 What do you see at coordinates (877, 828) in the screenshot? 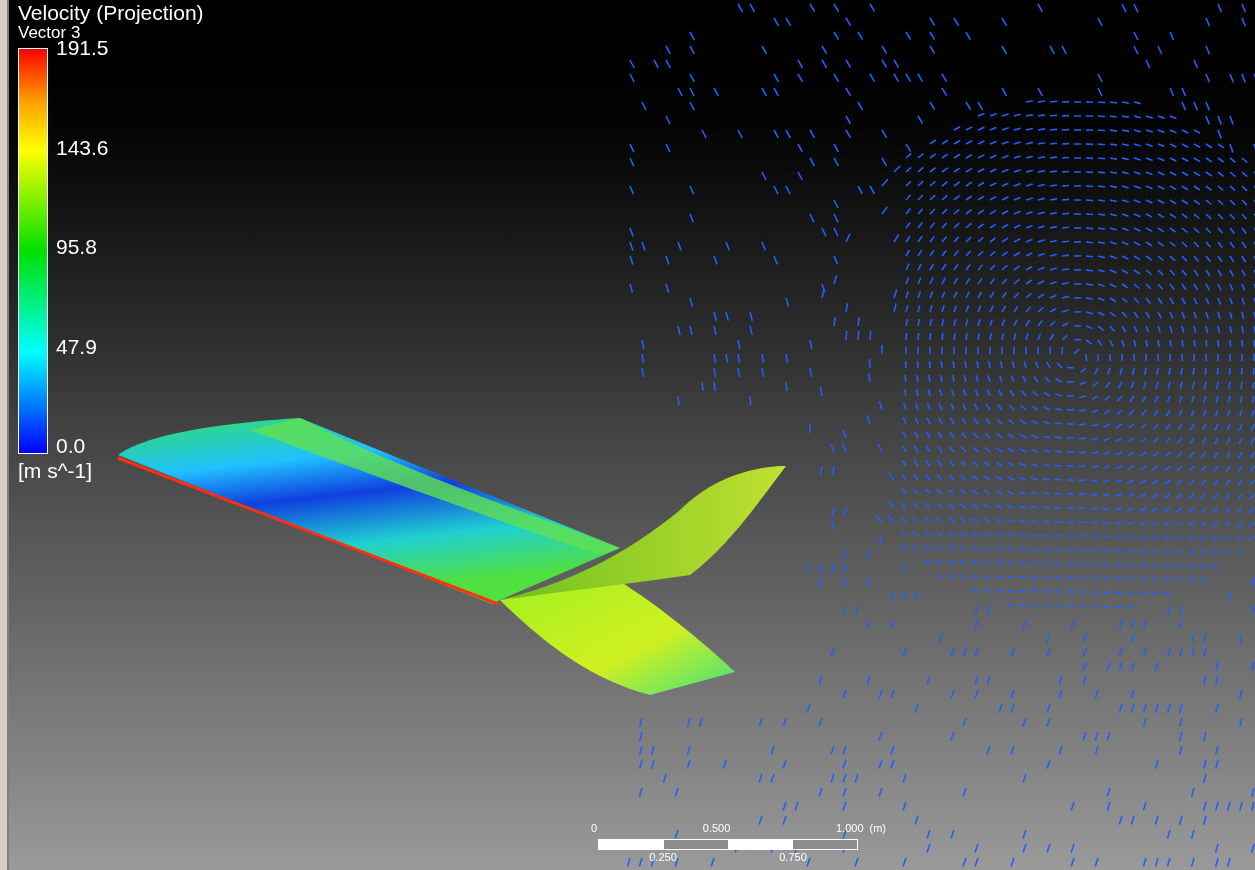
I see `scale-unit: (m)` at bounding box center [877, 828].